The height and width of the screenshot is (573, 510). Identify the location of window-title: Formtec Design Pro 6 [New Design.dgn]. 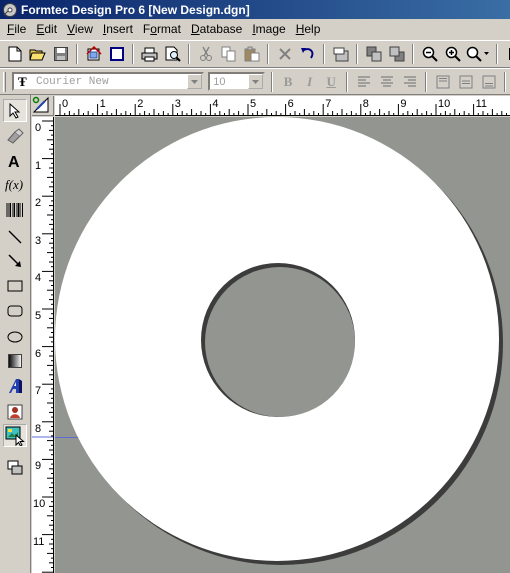
(135, 9).